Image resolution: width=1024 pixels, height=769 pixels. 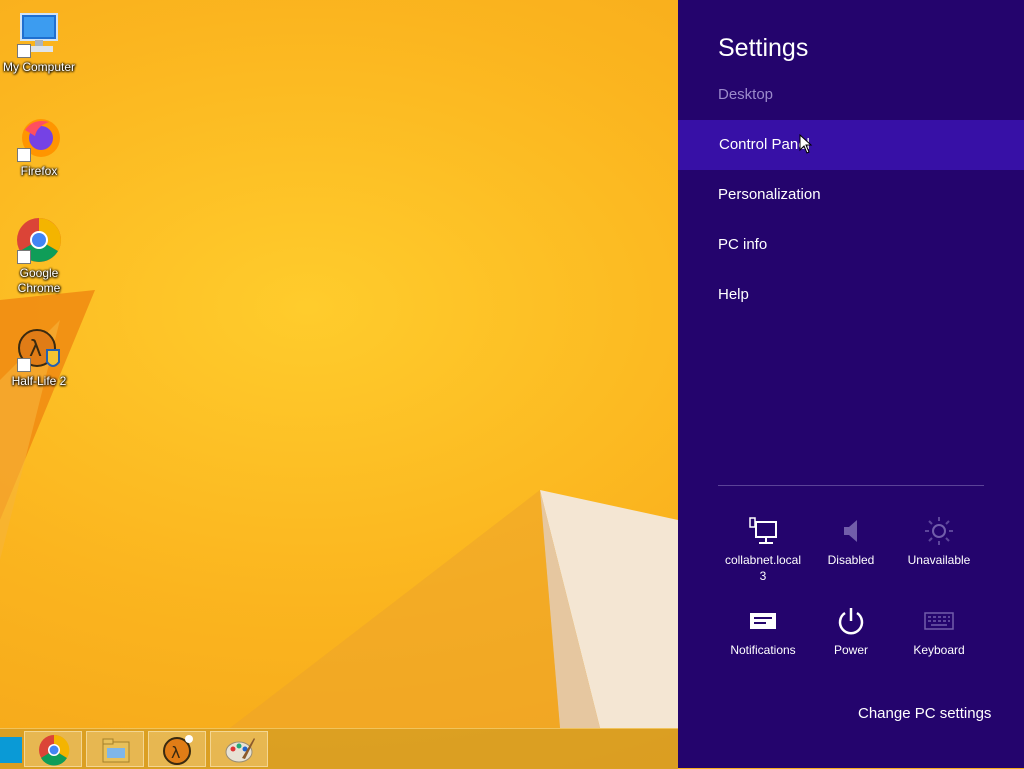 I want to click on paint-icon, so click(x=240, y=750).